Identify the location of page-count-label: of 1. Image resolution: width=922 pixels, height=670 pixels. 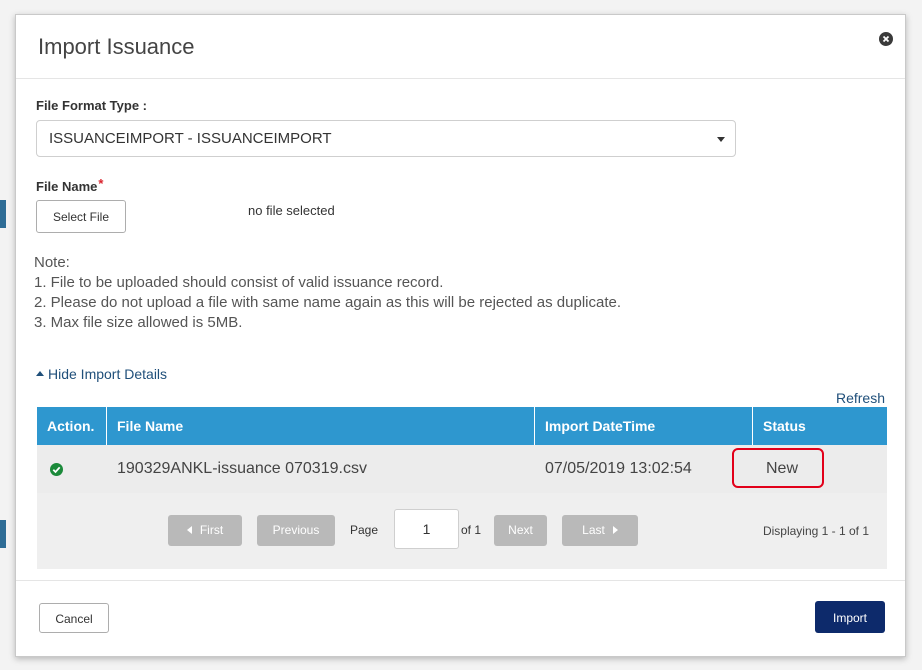
(471, 530).